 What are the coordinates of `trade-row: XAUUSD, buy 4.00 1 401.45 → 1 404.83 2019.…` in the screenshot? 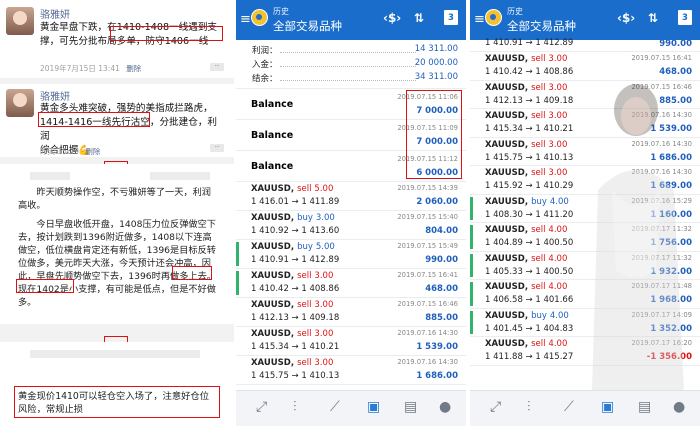 It's located at (585, 323).